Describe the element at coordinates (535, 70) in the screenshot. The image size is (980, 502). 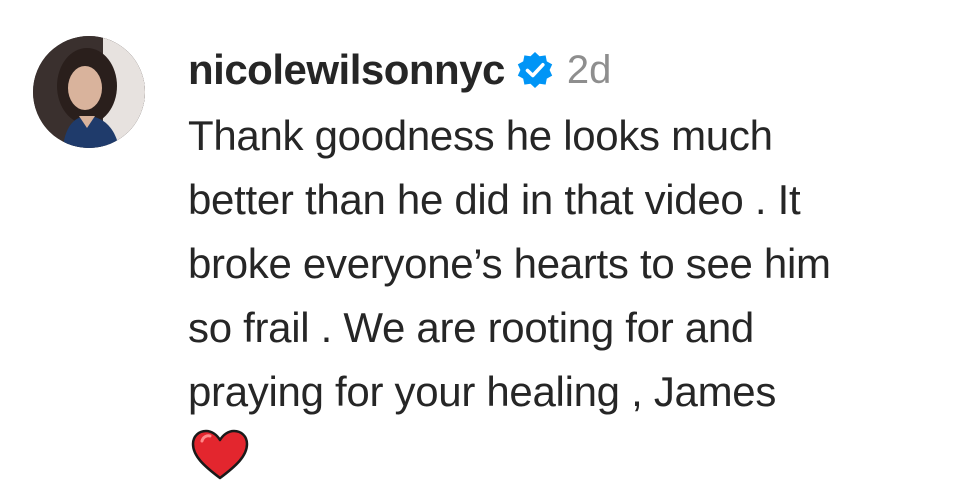
I see `verified-badge-icon` at that location.